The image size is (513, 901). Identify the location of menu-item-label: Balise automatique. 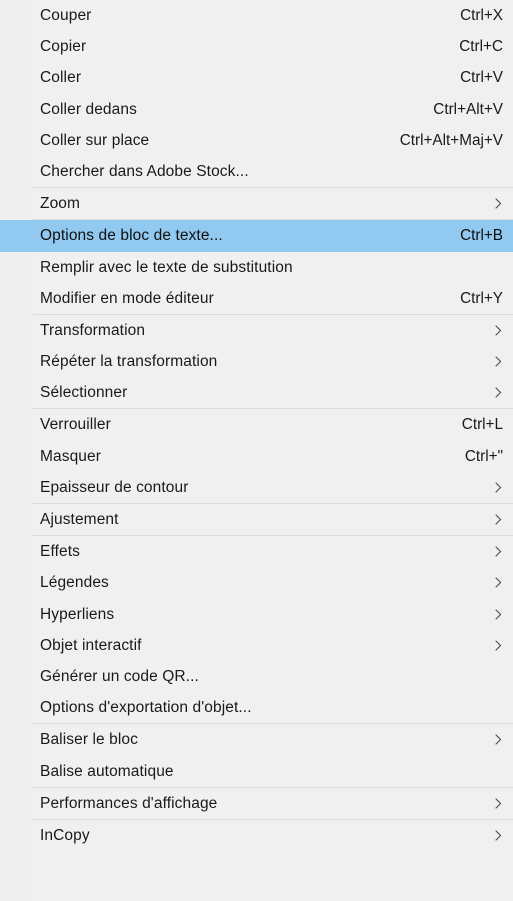
(107, 771).